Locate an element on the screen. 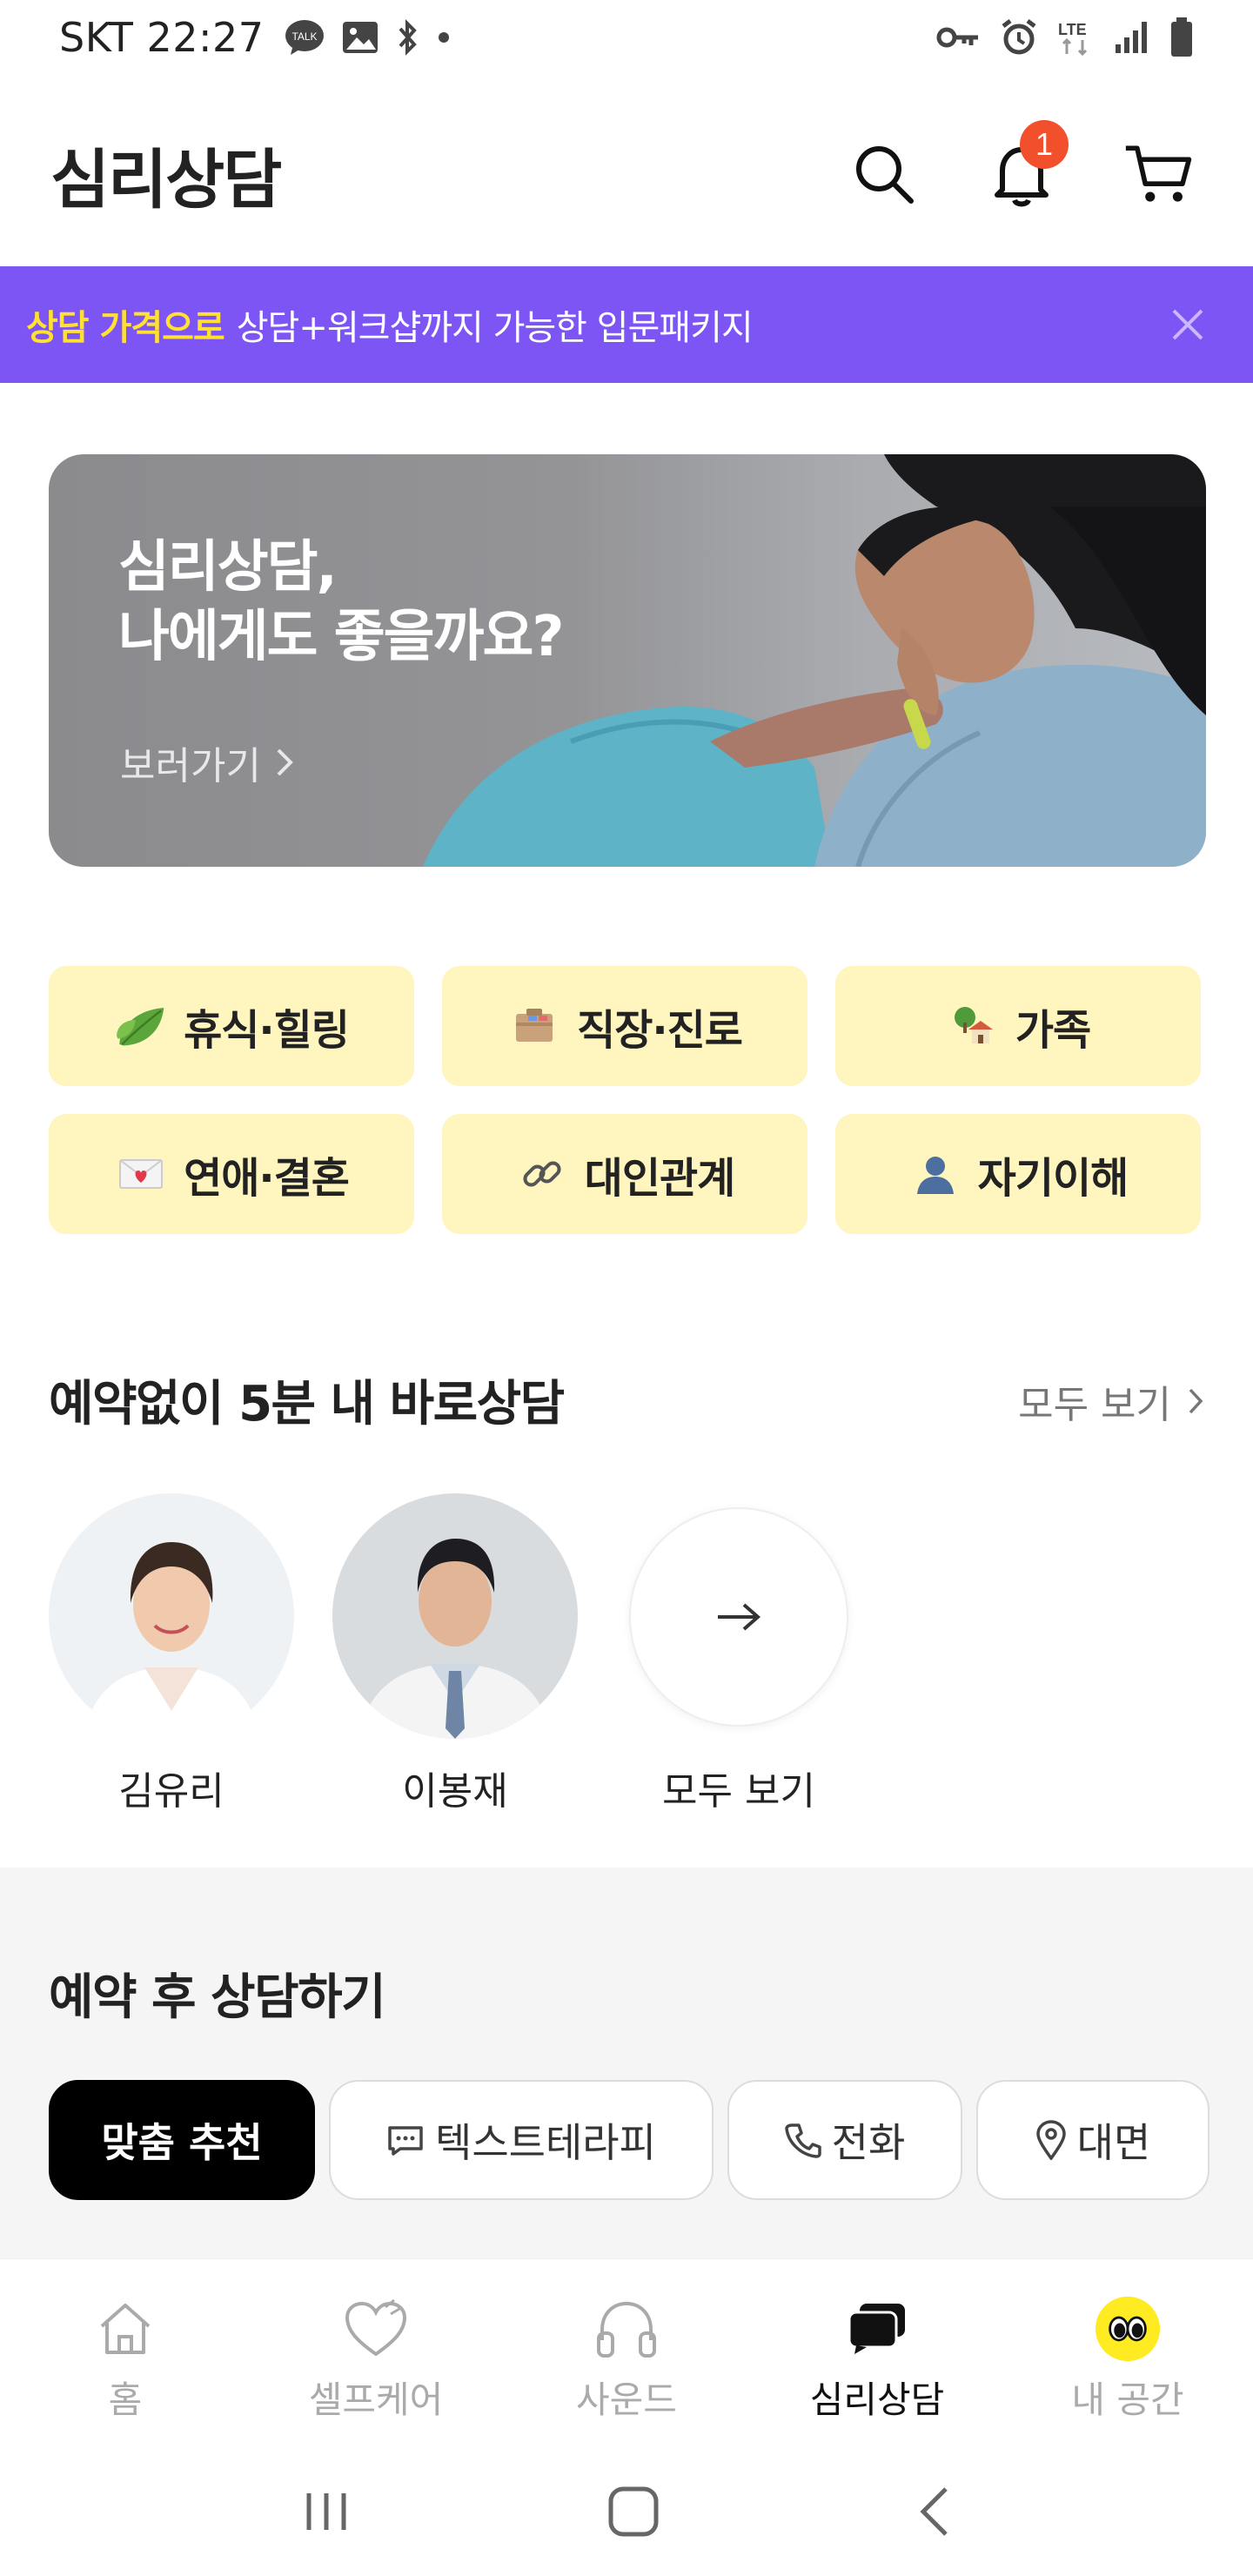 This screenshot has height=2576, width=1253. hero-heading: 심리상담, 나에게도 좋을까요? is located at coordinates (341, 603).